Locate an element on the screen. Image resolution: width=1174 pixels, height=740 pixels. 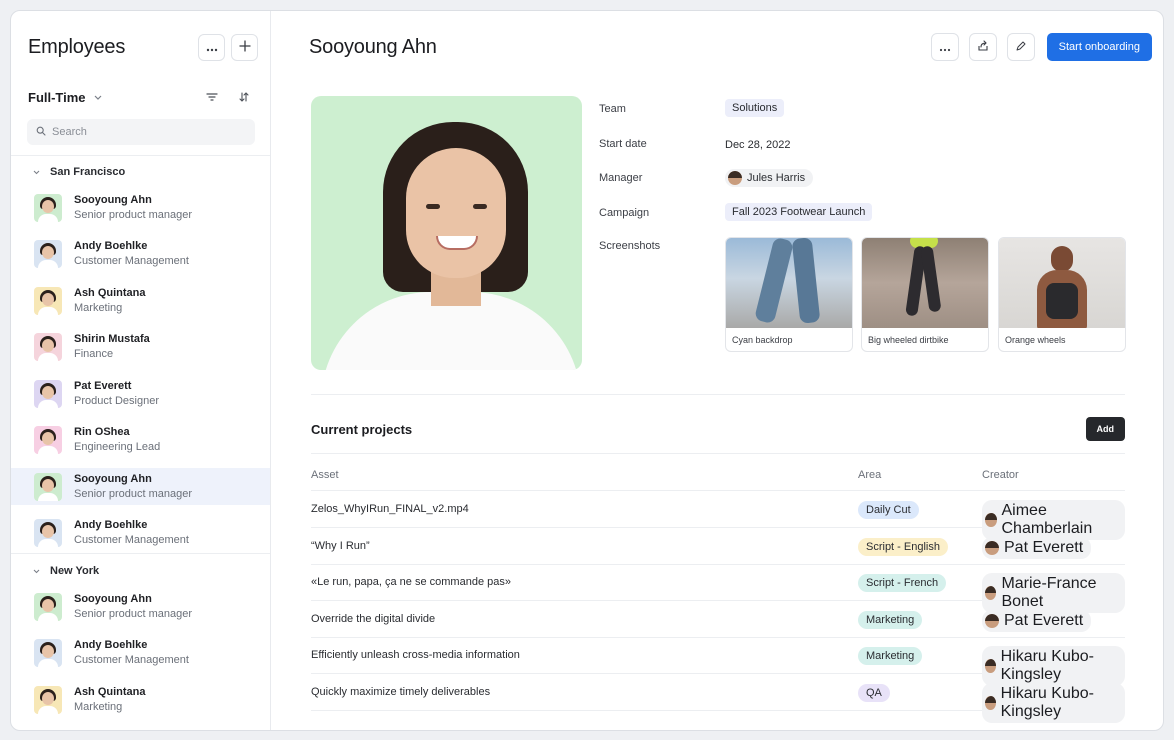
group-header-san-francisco: San Francisco is located at coordinates (79, 172).